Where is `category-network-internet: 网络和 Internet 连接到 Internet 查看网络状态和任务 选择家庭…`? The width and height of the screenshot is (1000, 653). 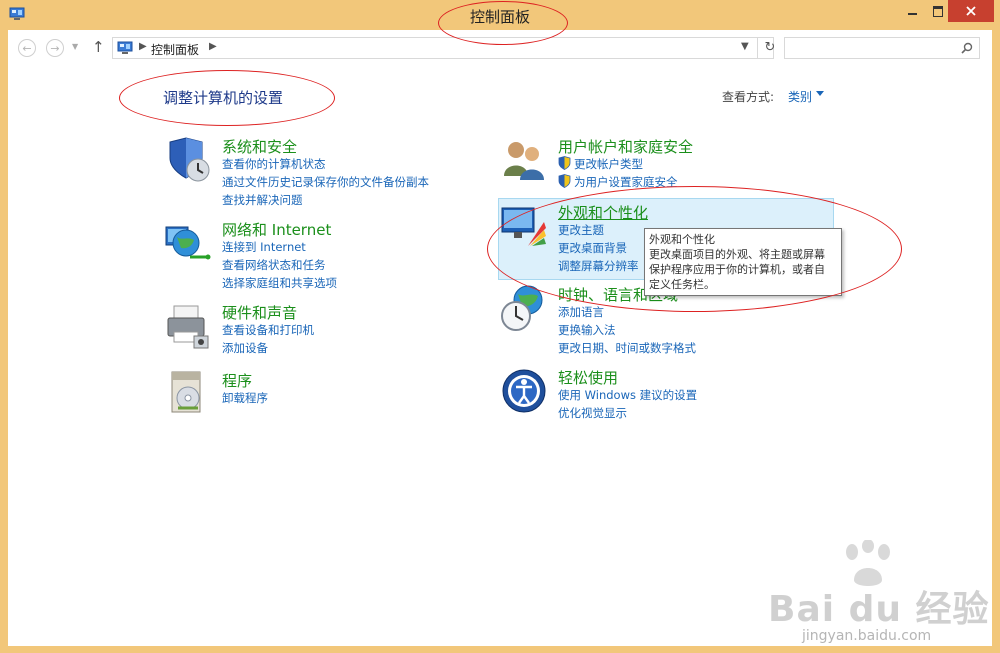 category-network-internet: 网络和 Internet 连接到 Internet 查看网络状态和任务 选择家庭… is located at coordinates (314, 255).